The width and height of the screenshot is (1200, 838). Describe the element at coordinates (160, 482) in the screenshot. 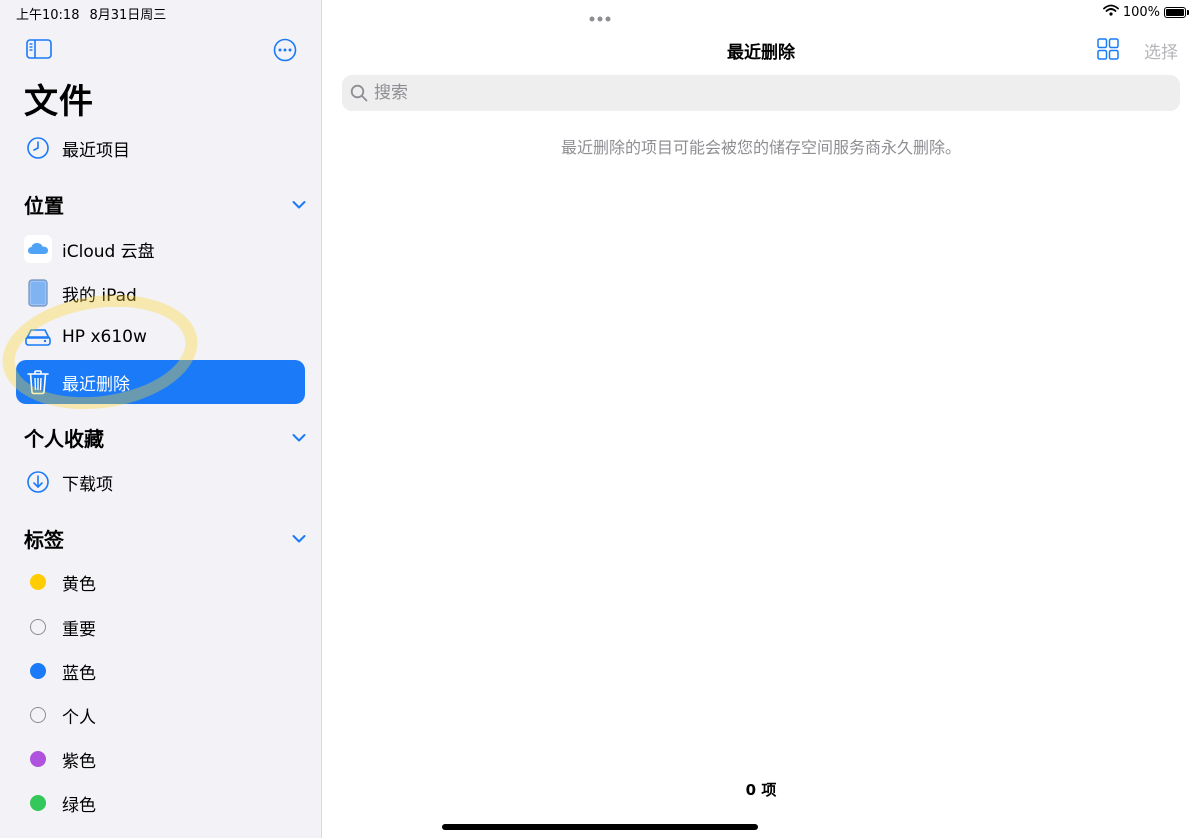

I see `sidebar-item-downloads: 下载项` at that location.